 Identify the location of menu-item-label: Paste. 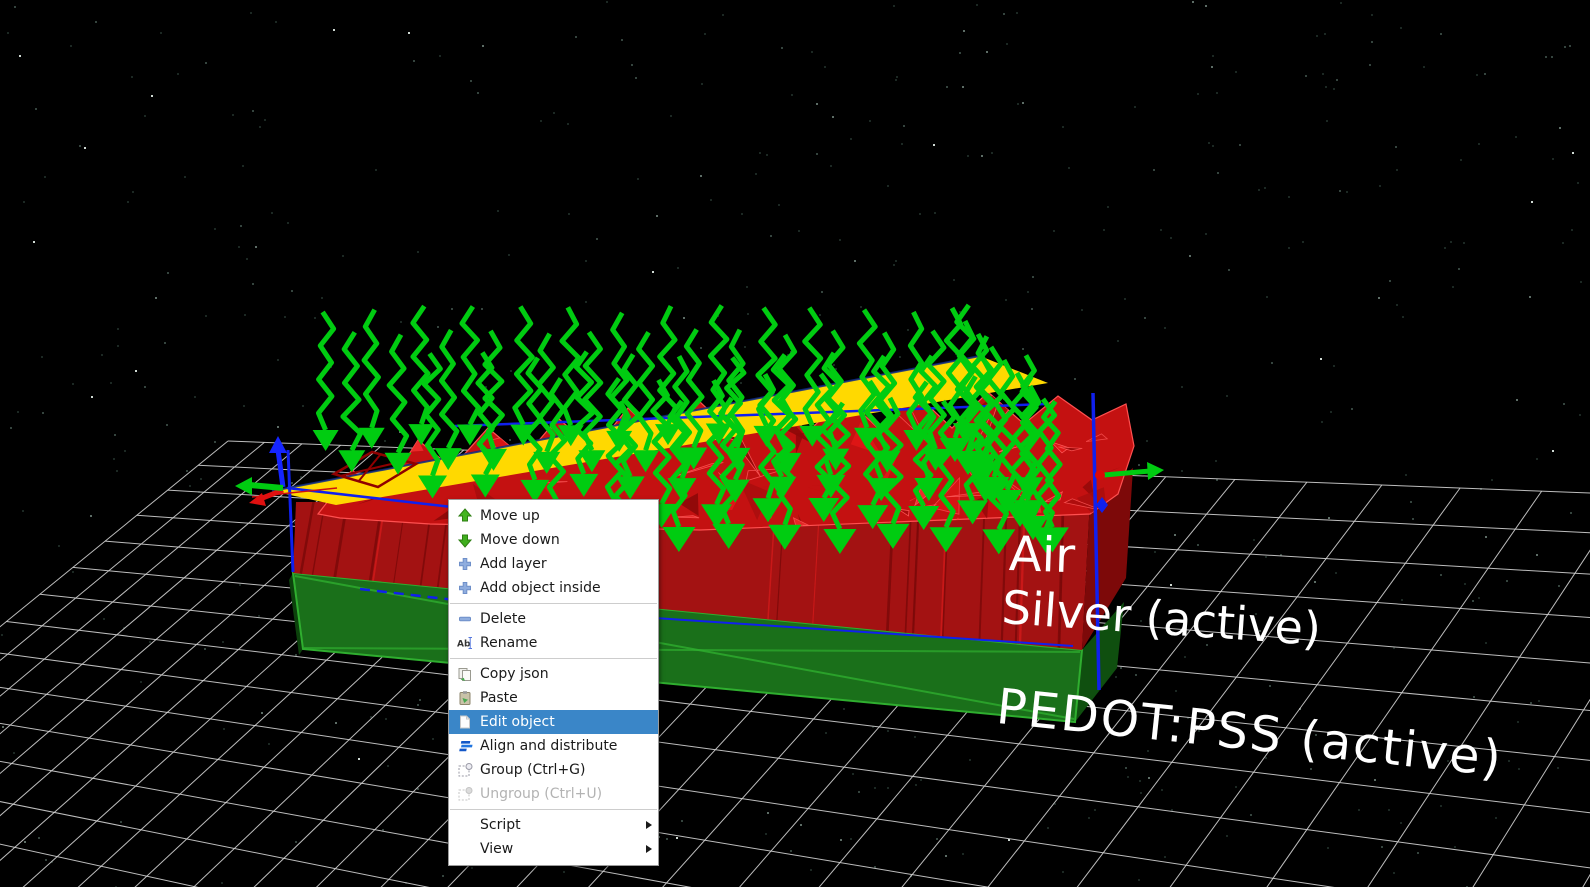
(499, 698).